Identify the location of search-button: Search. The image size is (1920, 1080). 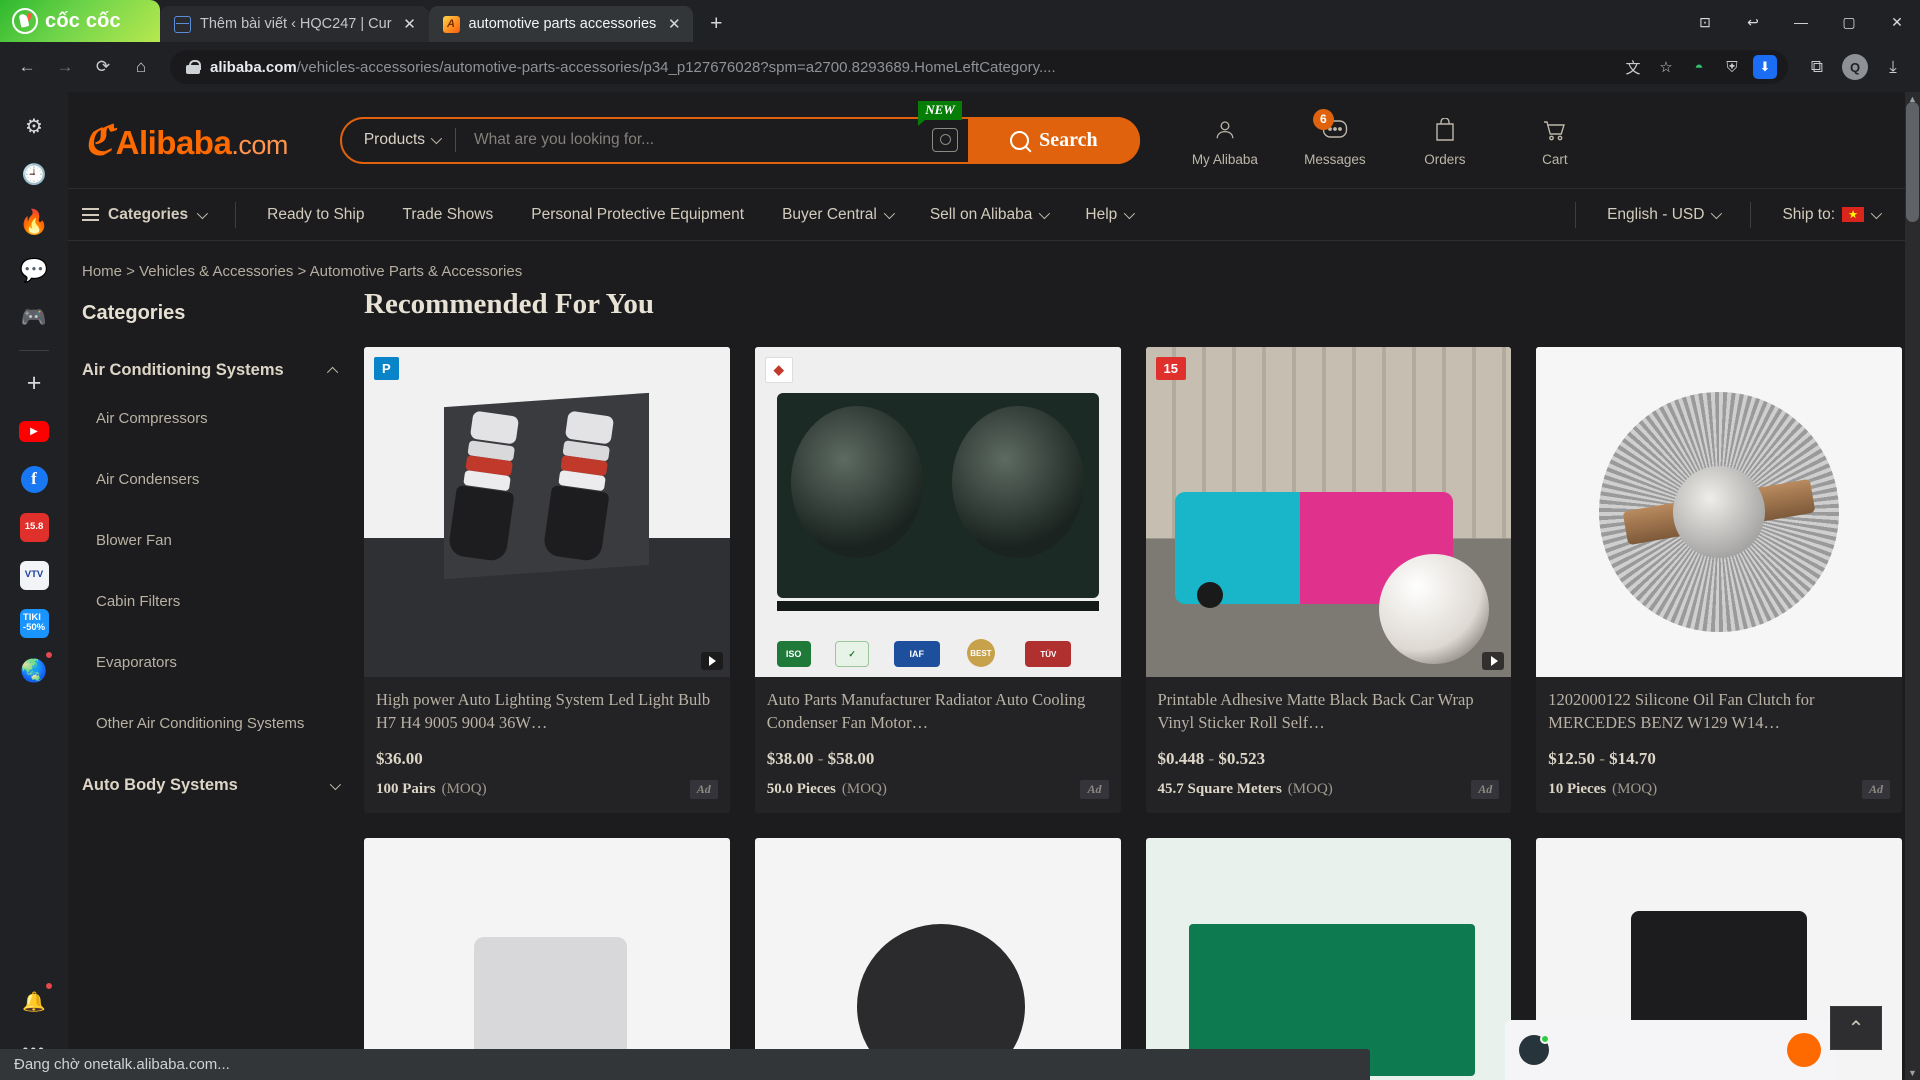
(1053, 140).